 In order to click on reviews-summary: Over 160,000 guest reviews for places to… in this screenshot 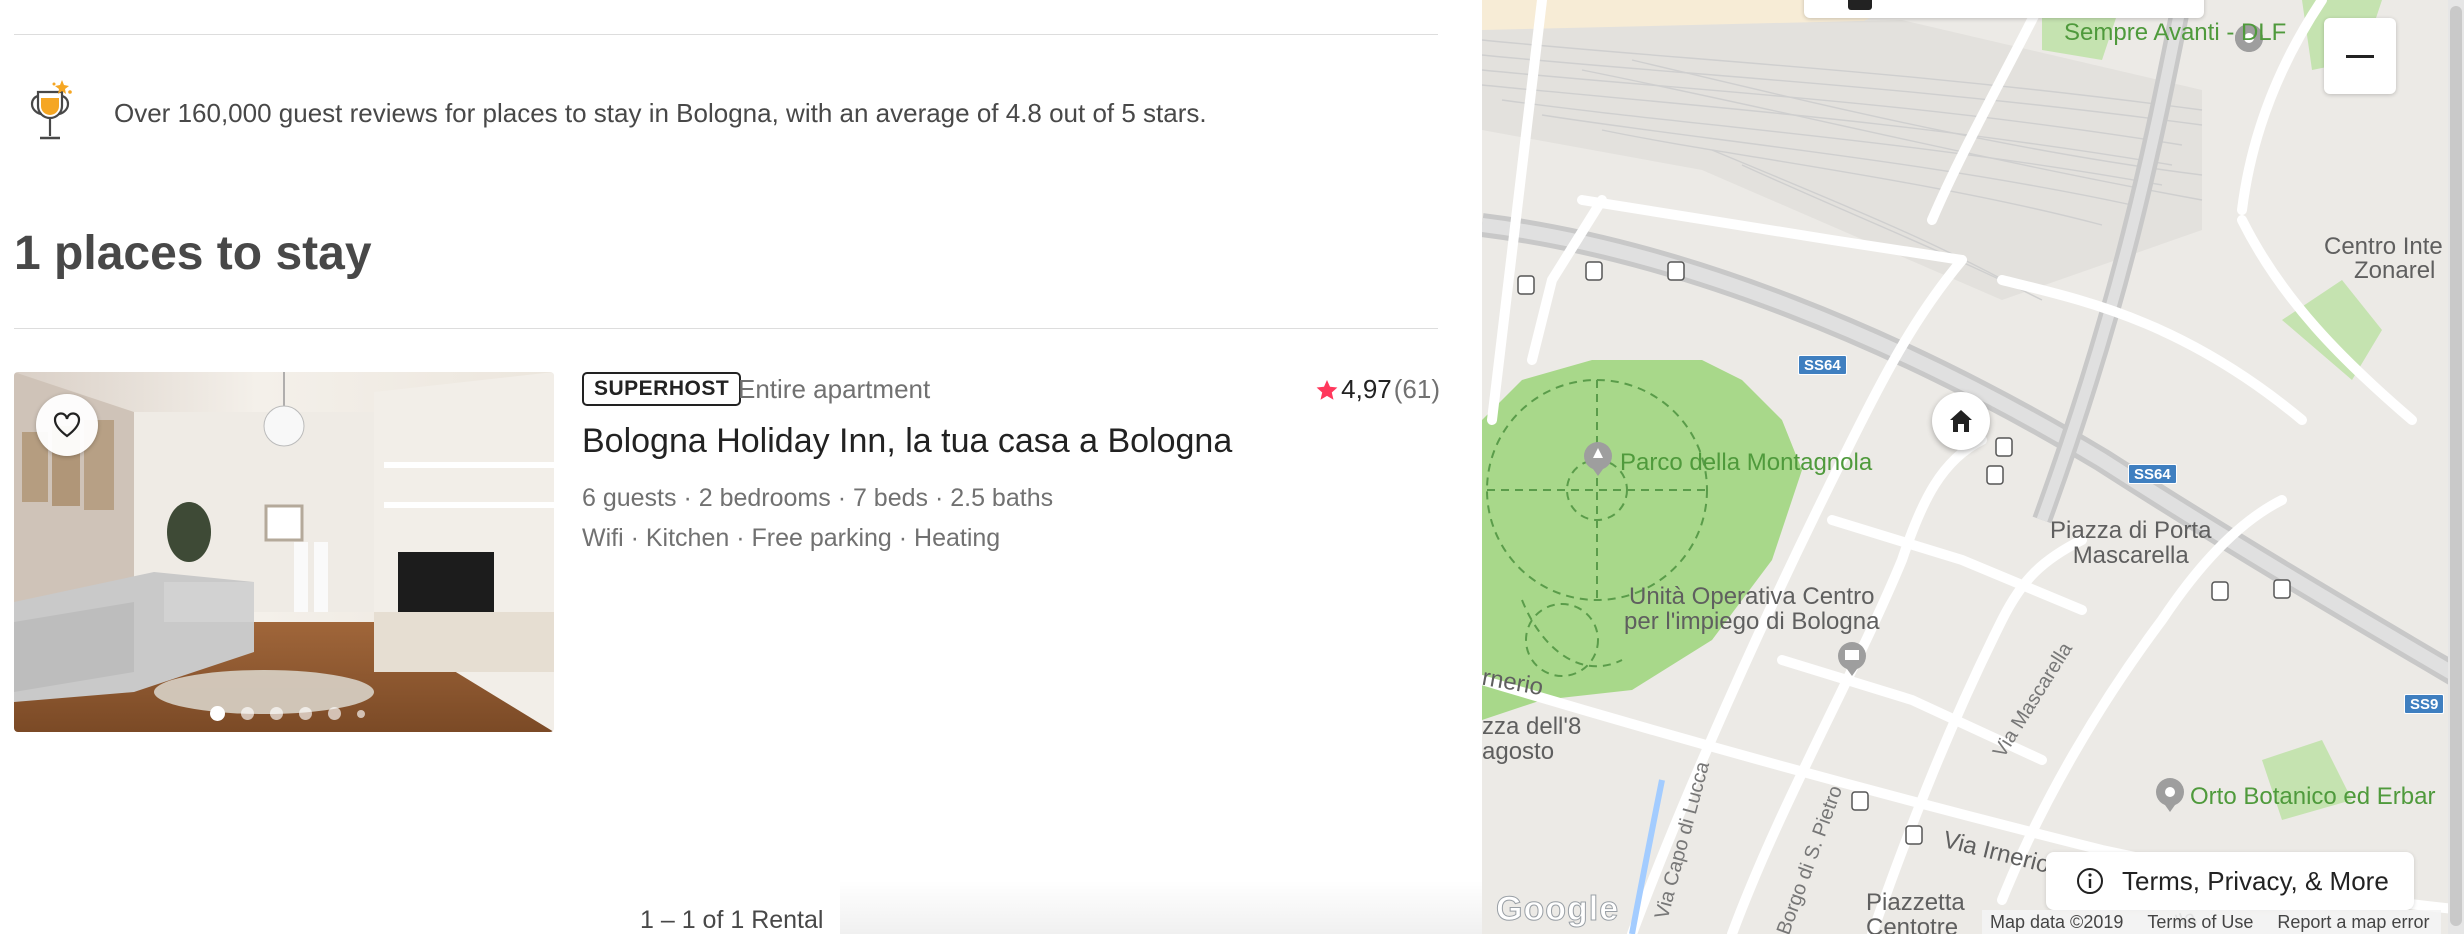, I will do `click(724, 112)`.